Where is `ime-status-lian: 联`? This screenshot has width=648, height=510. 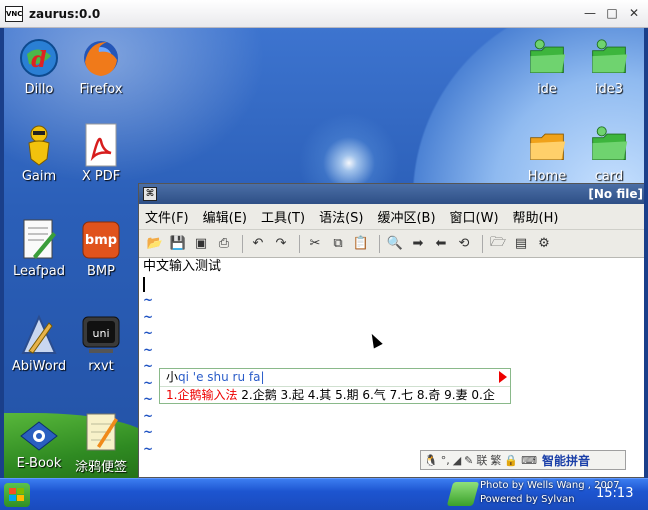
ime-status-lian: 联 is located at coordinates (481, 460).